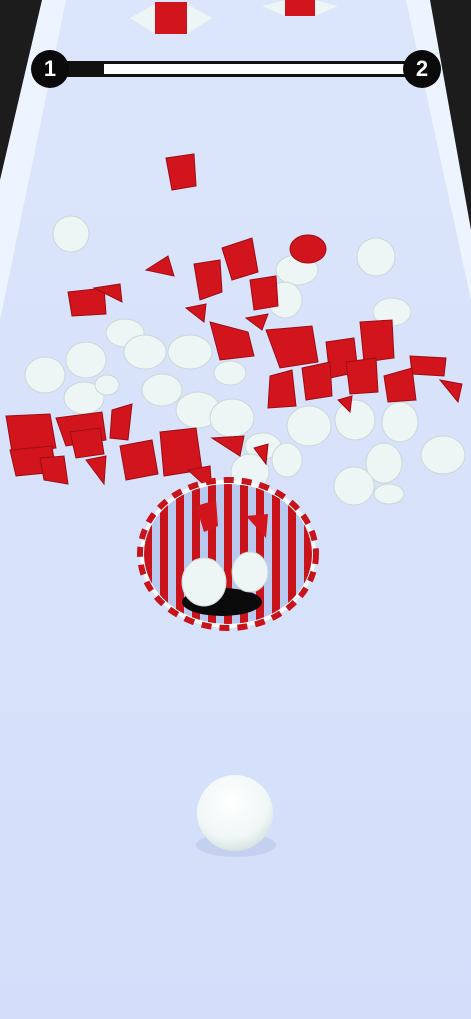 The width and height of the screenshot is (471, 1019). I want to click on level-progress-hud: 1 2, so click(236, 69).